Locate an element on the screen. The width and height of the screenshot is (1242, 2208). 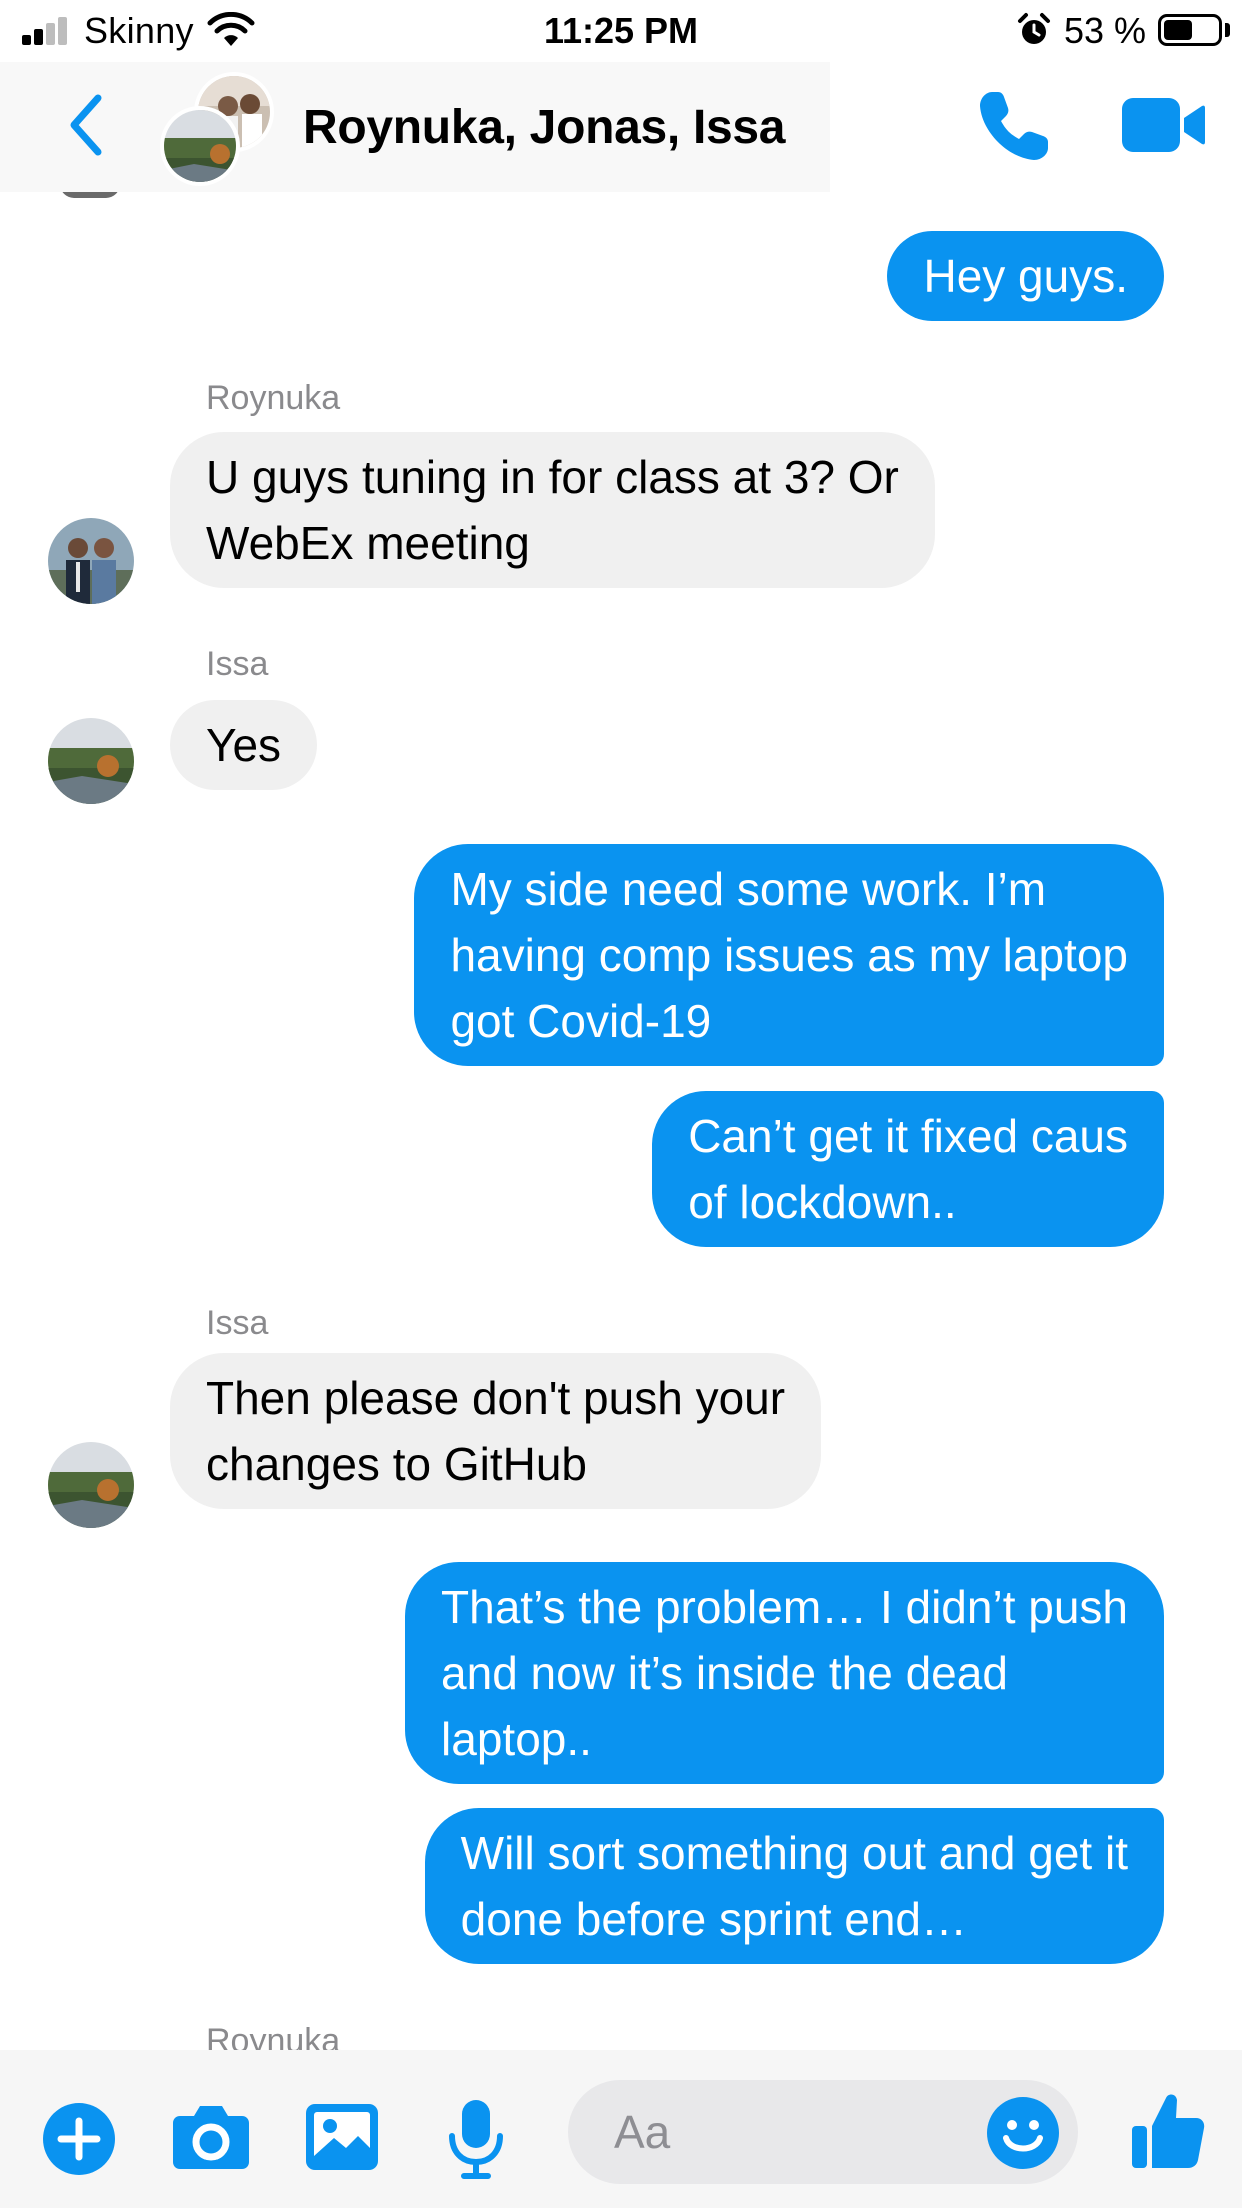
emoji-icon is located at coordinates (1023, 2133).